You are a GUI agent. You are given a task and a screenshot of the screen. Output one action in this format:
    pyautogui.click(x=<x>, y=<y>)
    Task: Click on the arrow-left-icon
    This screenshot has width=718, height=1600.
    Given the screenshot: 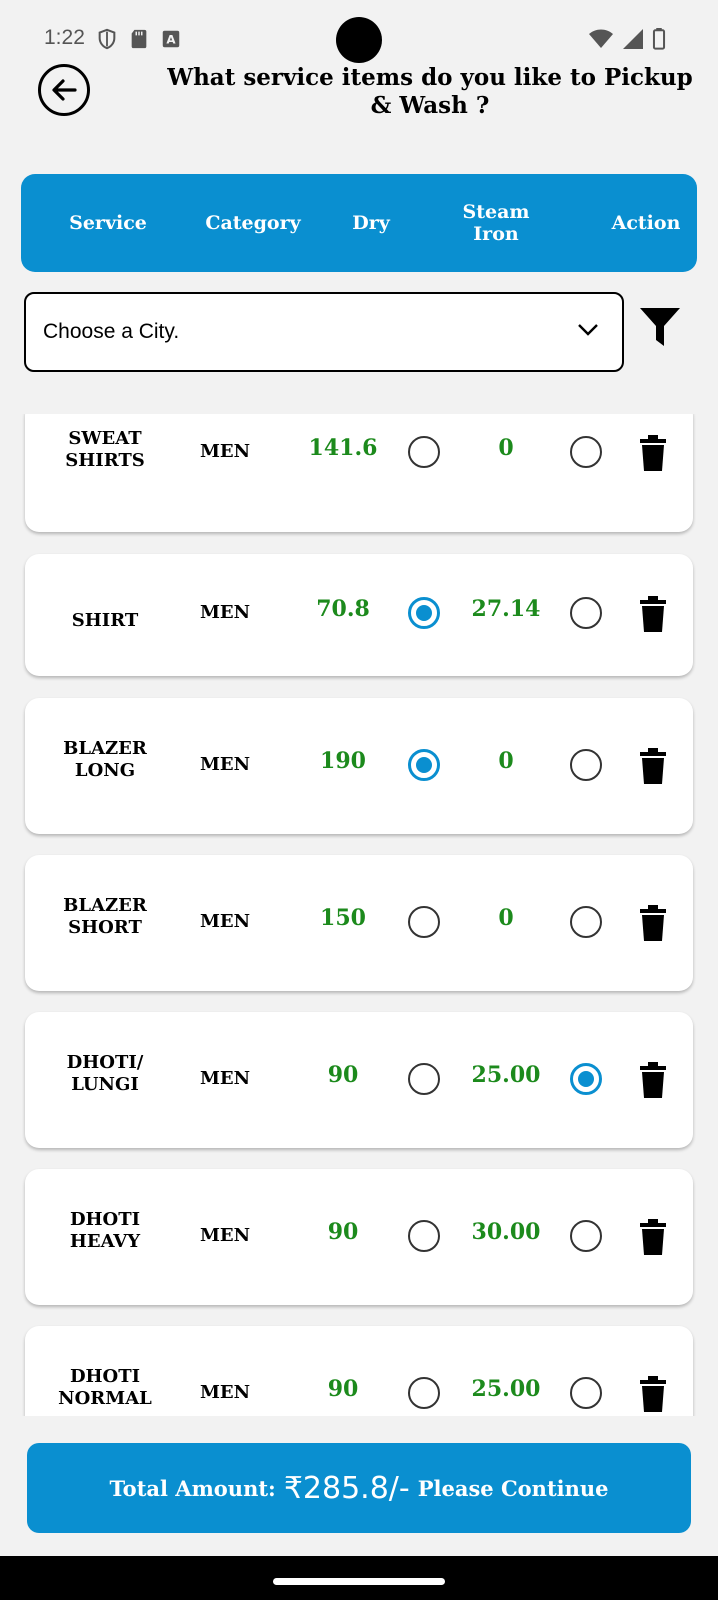 What is the action you would take?
    pyautogui.click(x=64, y=90)
    